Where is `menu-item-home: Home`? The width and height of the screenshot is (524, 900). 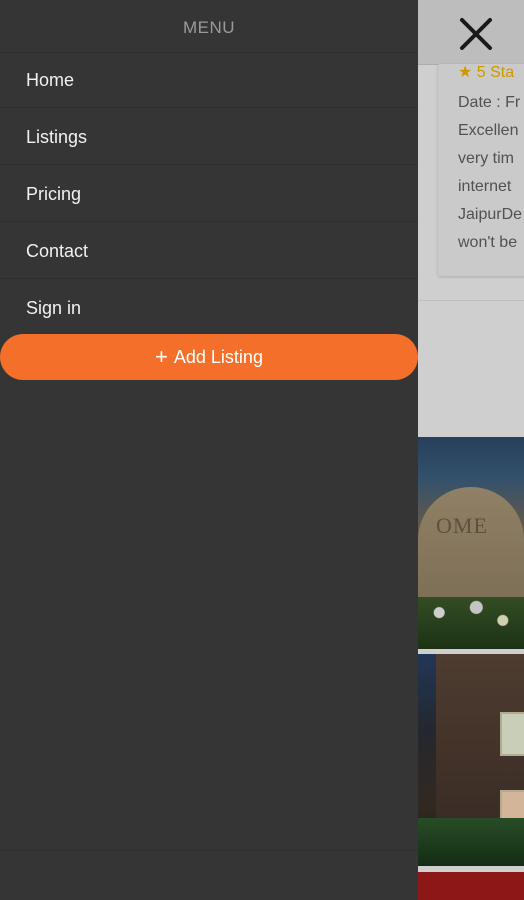 menu-item-home: Home is located at coordinates (209, 80).